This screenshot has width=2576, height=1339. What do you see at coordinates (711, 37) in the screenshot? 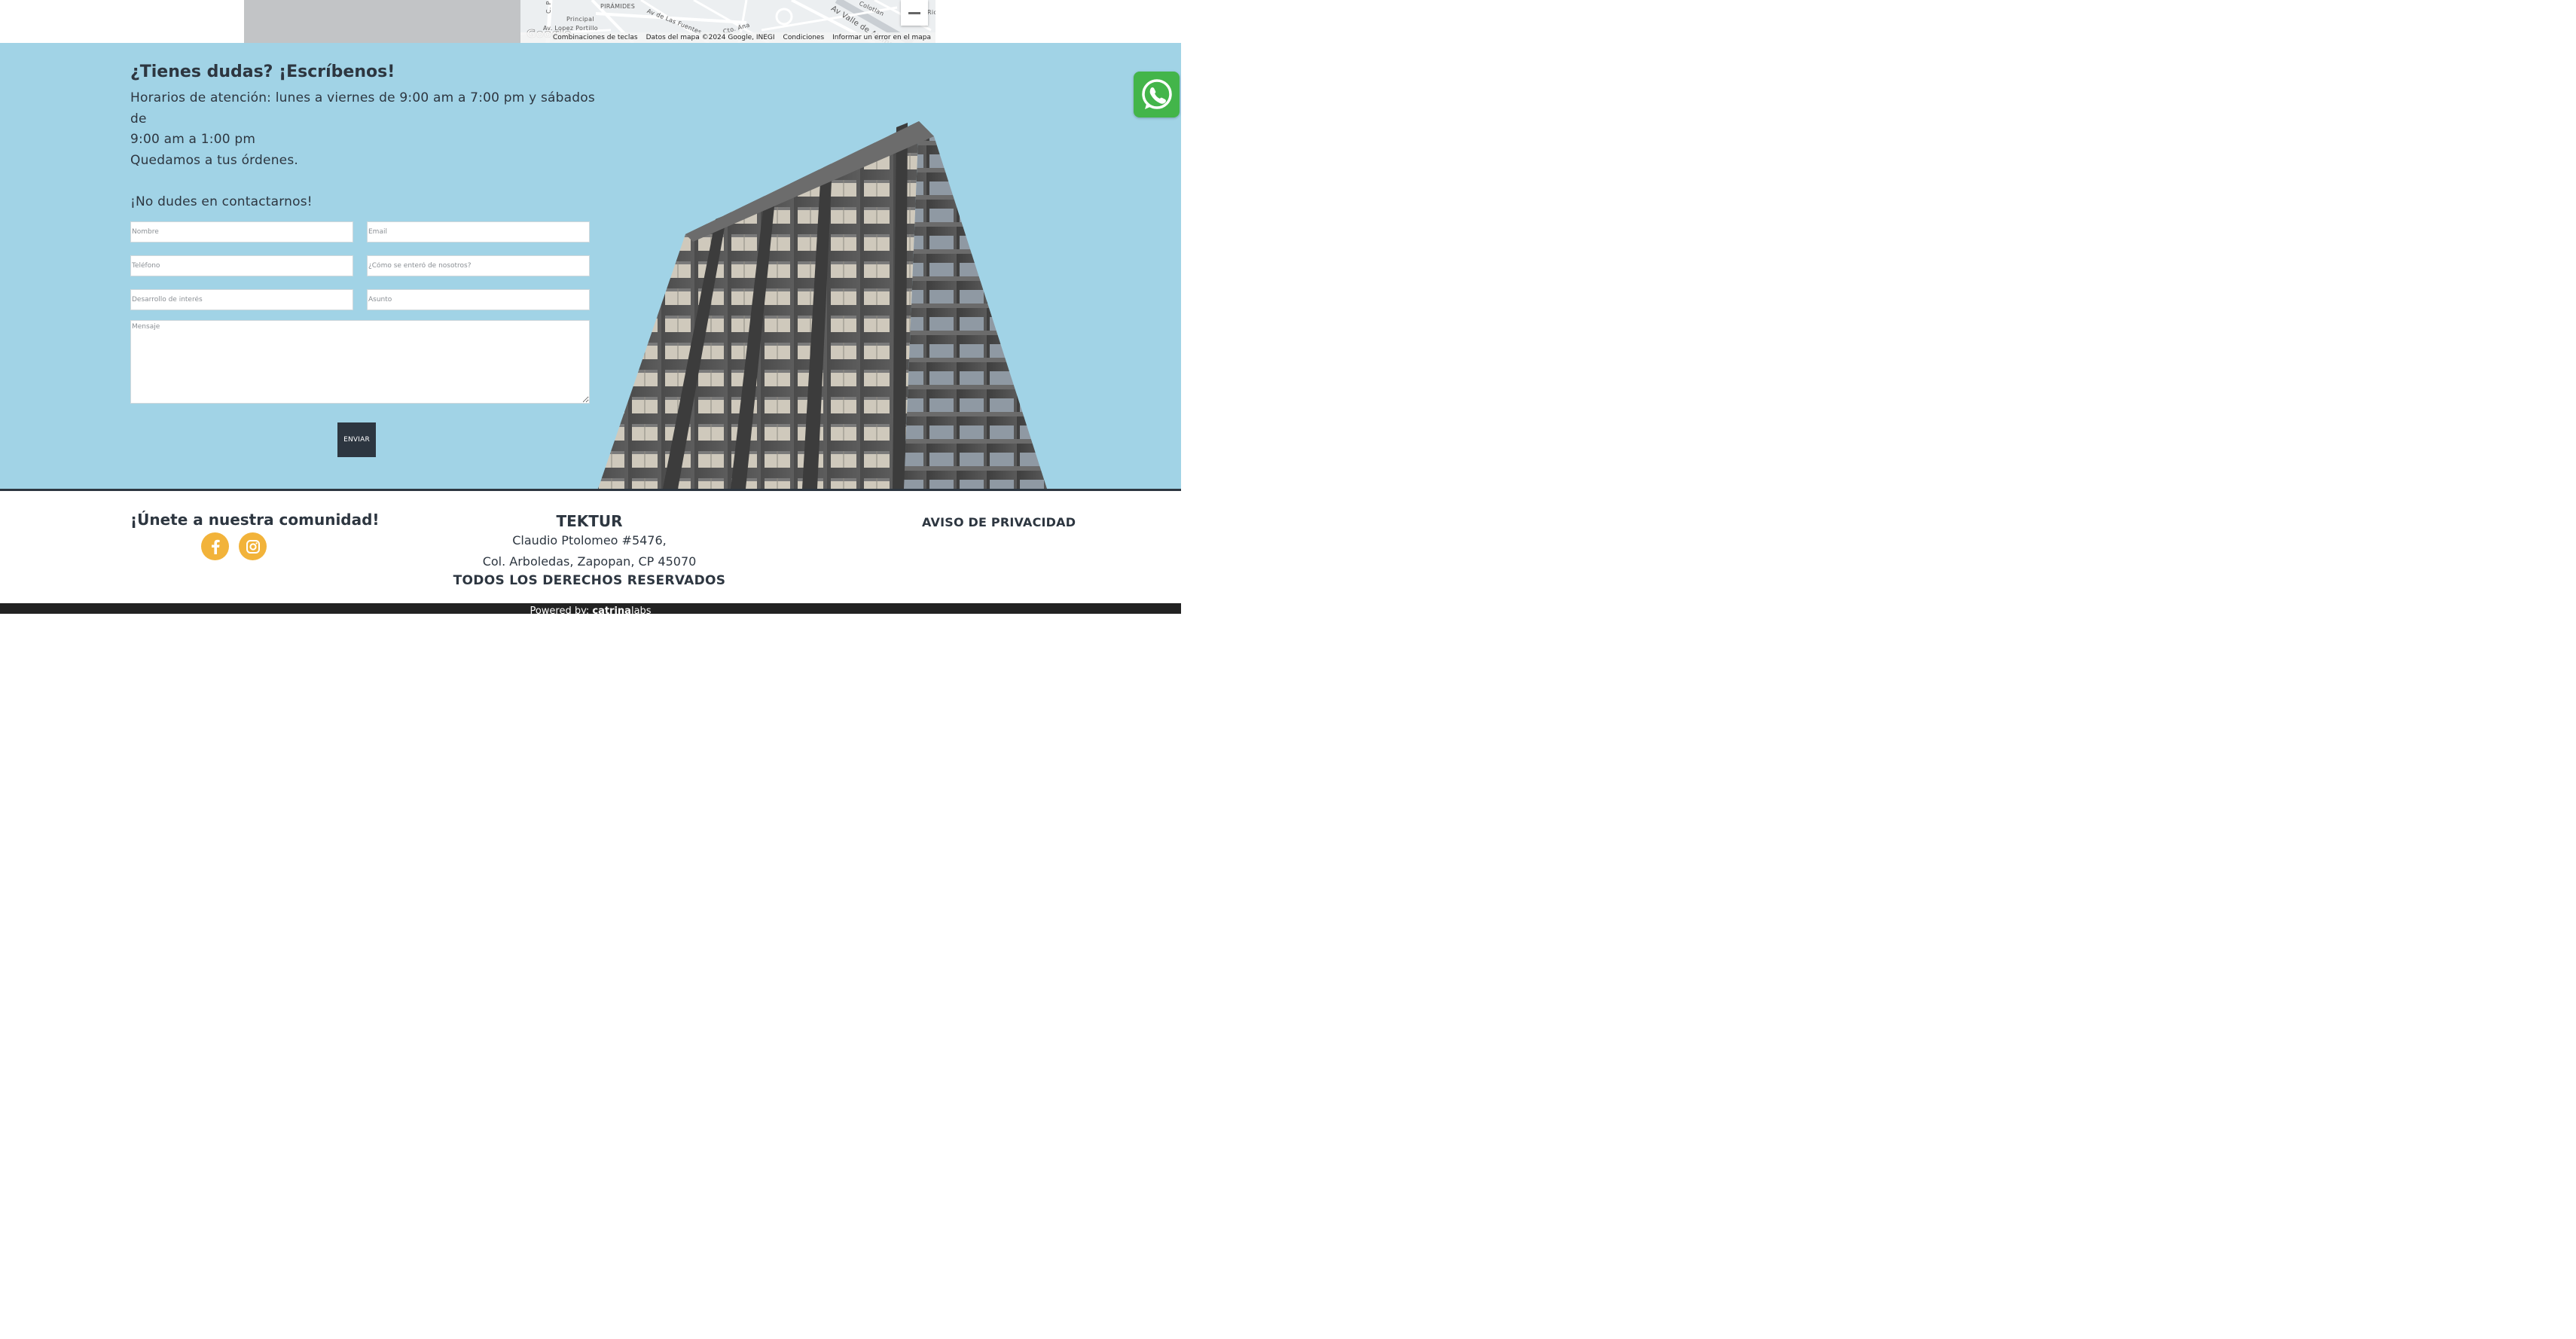
I see `map-data-credit: Datos del mapa ©2024 Google, INEGI` at bounding box center [711, 37].